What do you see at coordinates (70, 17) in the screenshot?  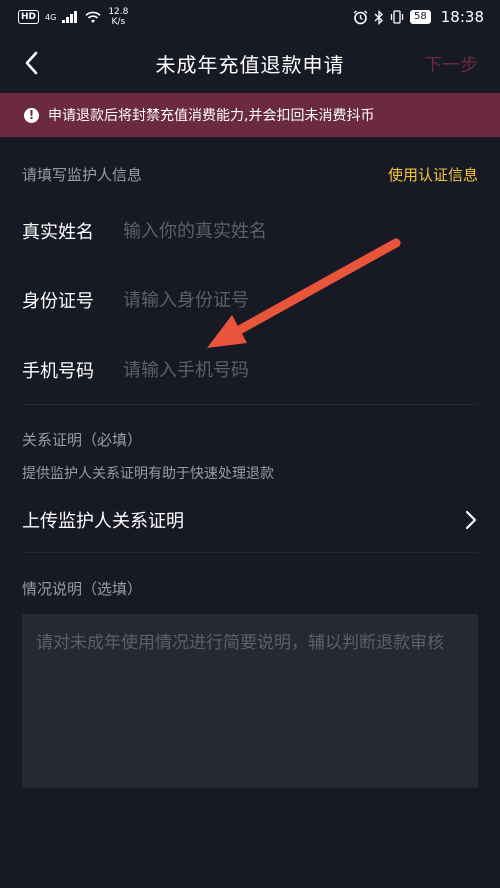 I see `signal-icon` at bounding box center [70, 17].